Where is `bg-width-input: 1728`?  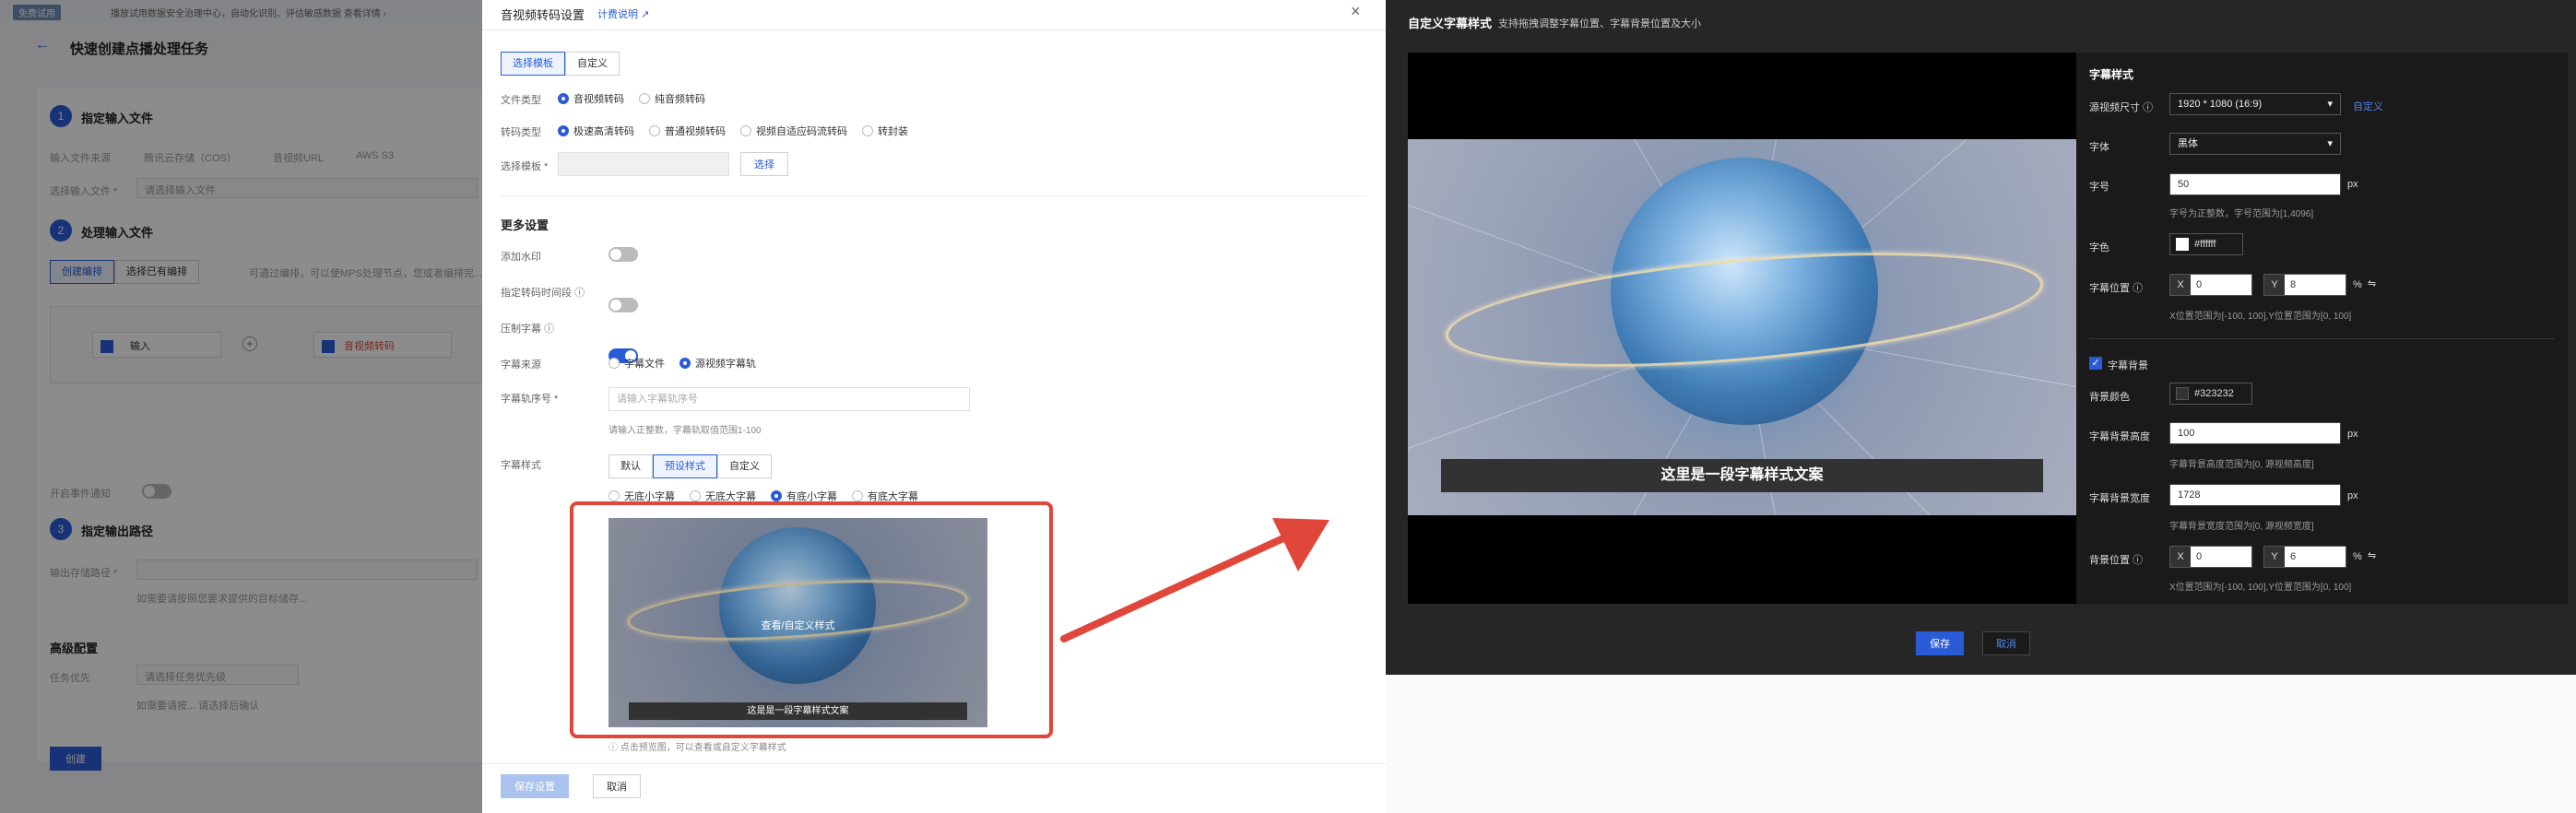 bg-width-input: 1728 is located at coordinates (2255, 495).